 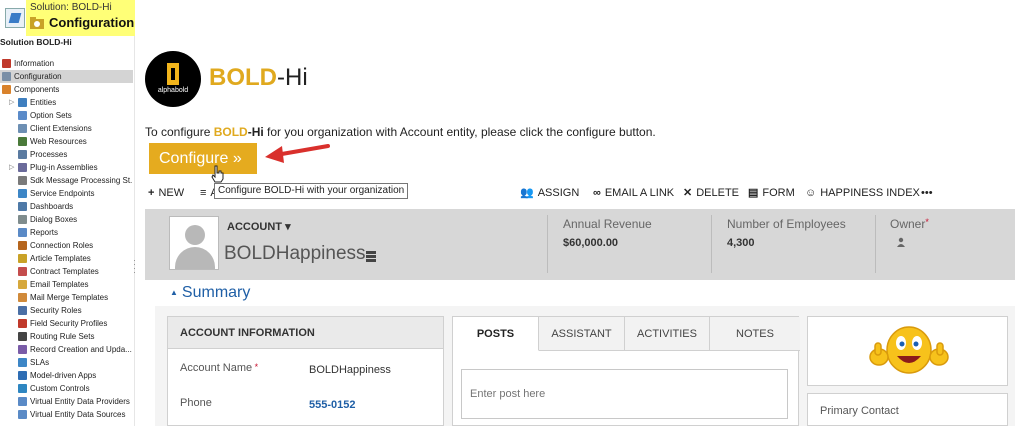 I want to click on tree-item: Custom Controls, so click(x=66, y=388).